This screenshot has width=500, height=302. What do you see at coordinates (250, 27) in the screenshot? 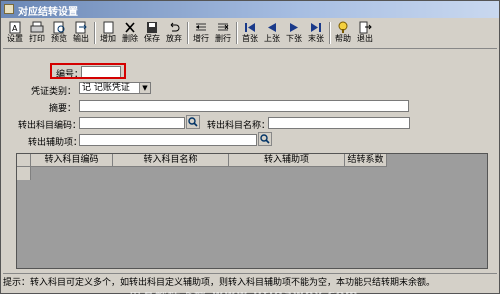
I see `first-icon` at bounding box center [250, 27].